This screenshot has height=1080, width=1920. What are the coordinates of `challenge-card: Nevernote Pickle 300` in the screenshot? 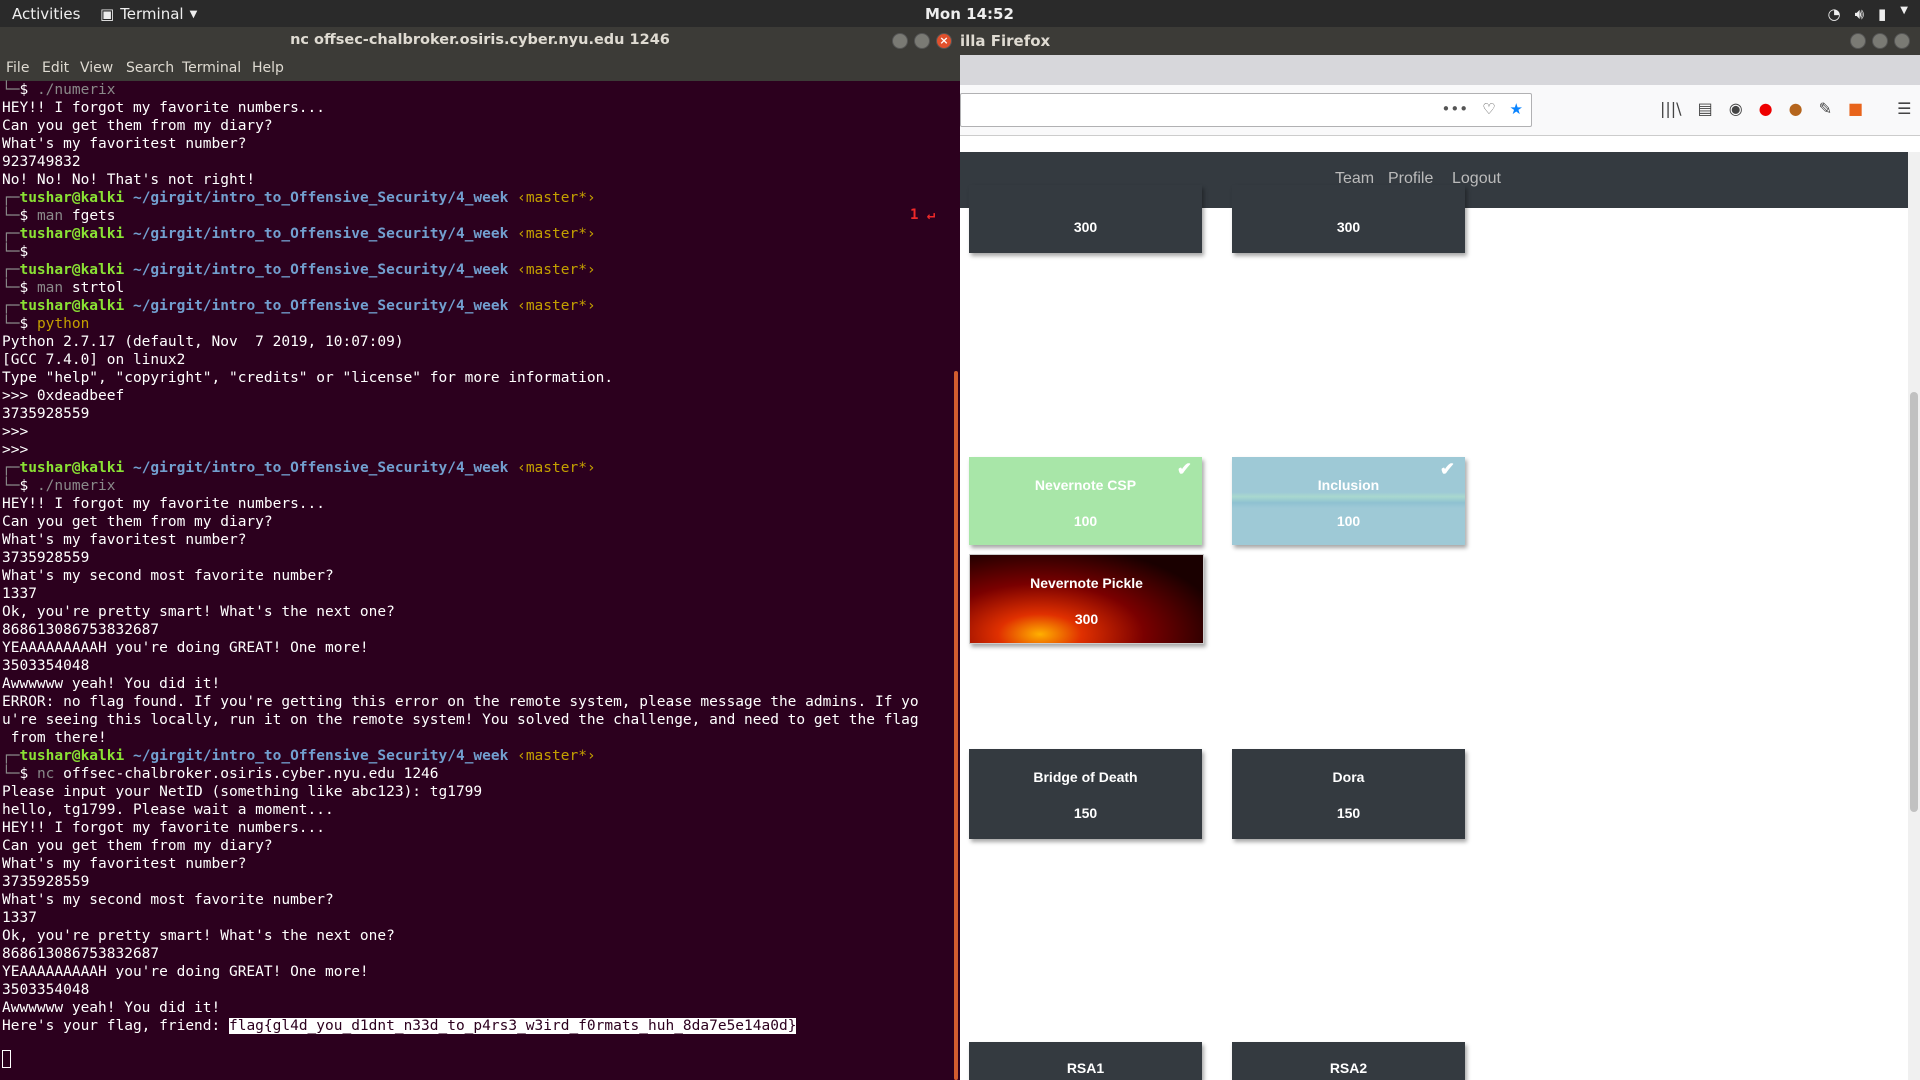 It's located at (1086, 599).